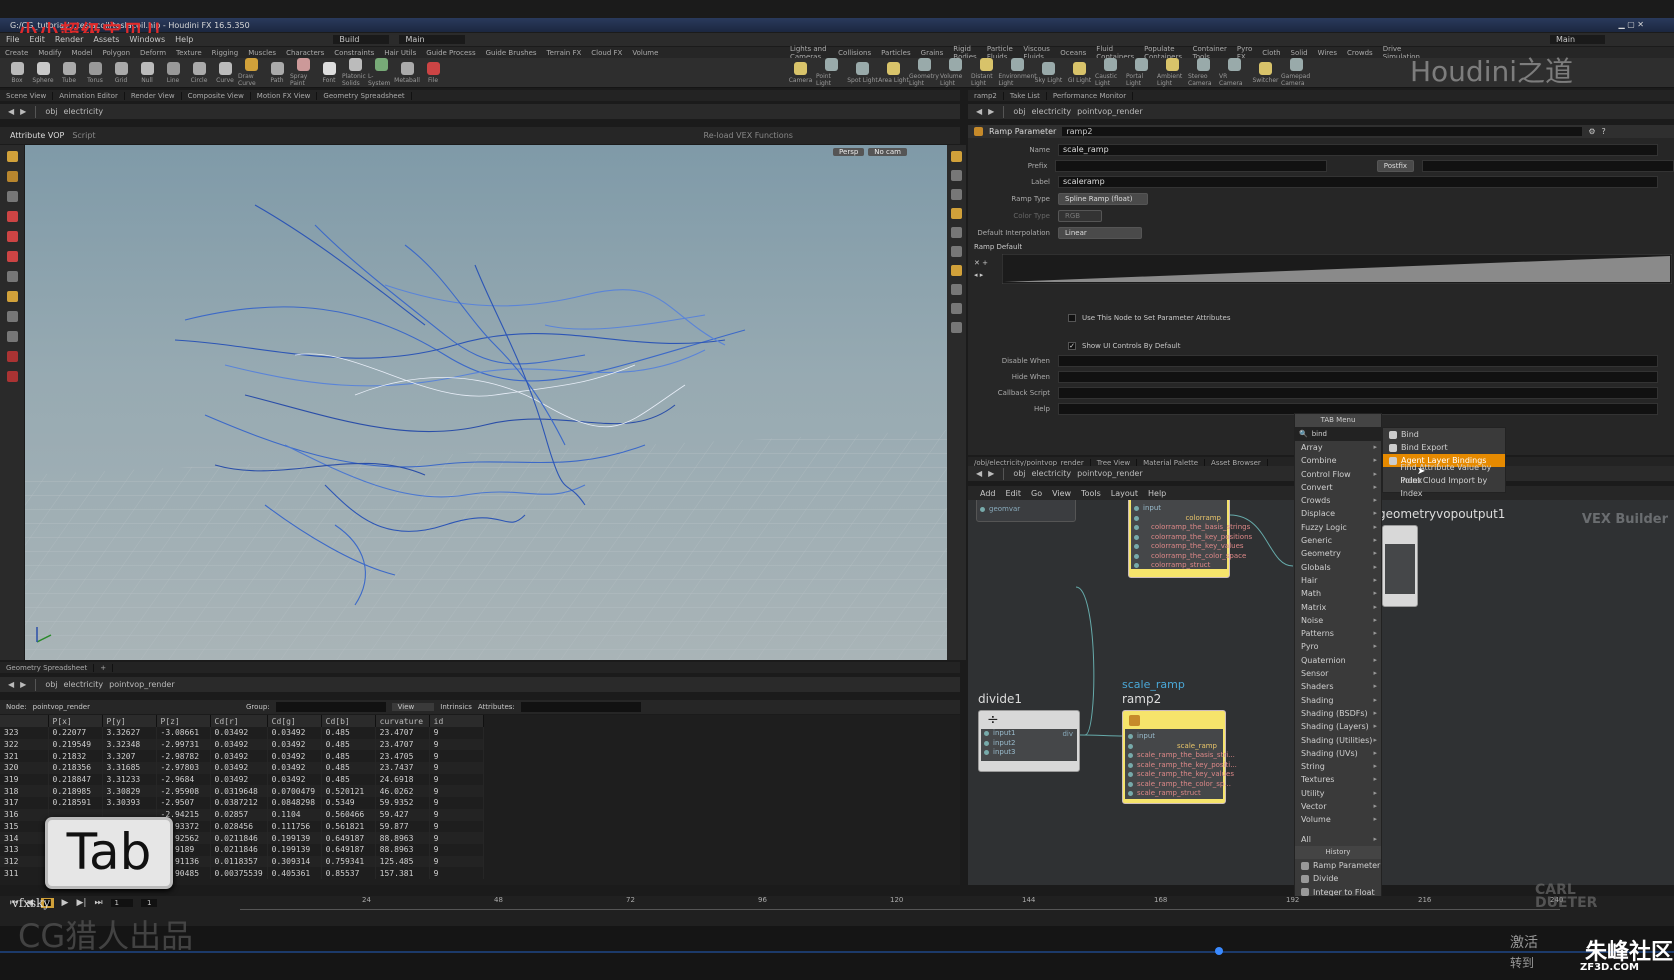 The width and height of the screenshot is (1674, 980). Describe the element at coordinates (1338, 741) in the screenshot. I see `tab-menu-category-shading-utilities: Shading (Utilities)` at that location.